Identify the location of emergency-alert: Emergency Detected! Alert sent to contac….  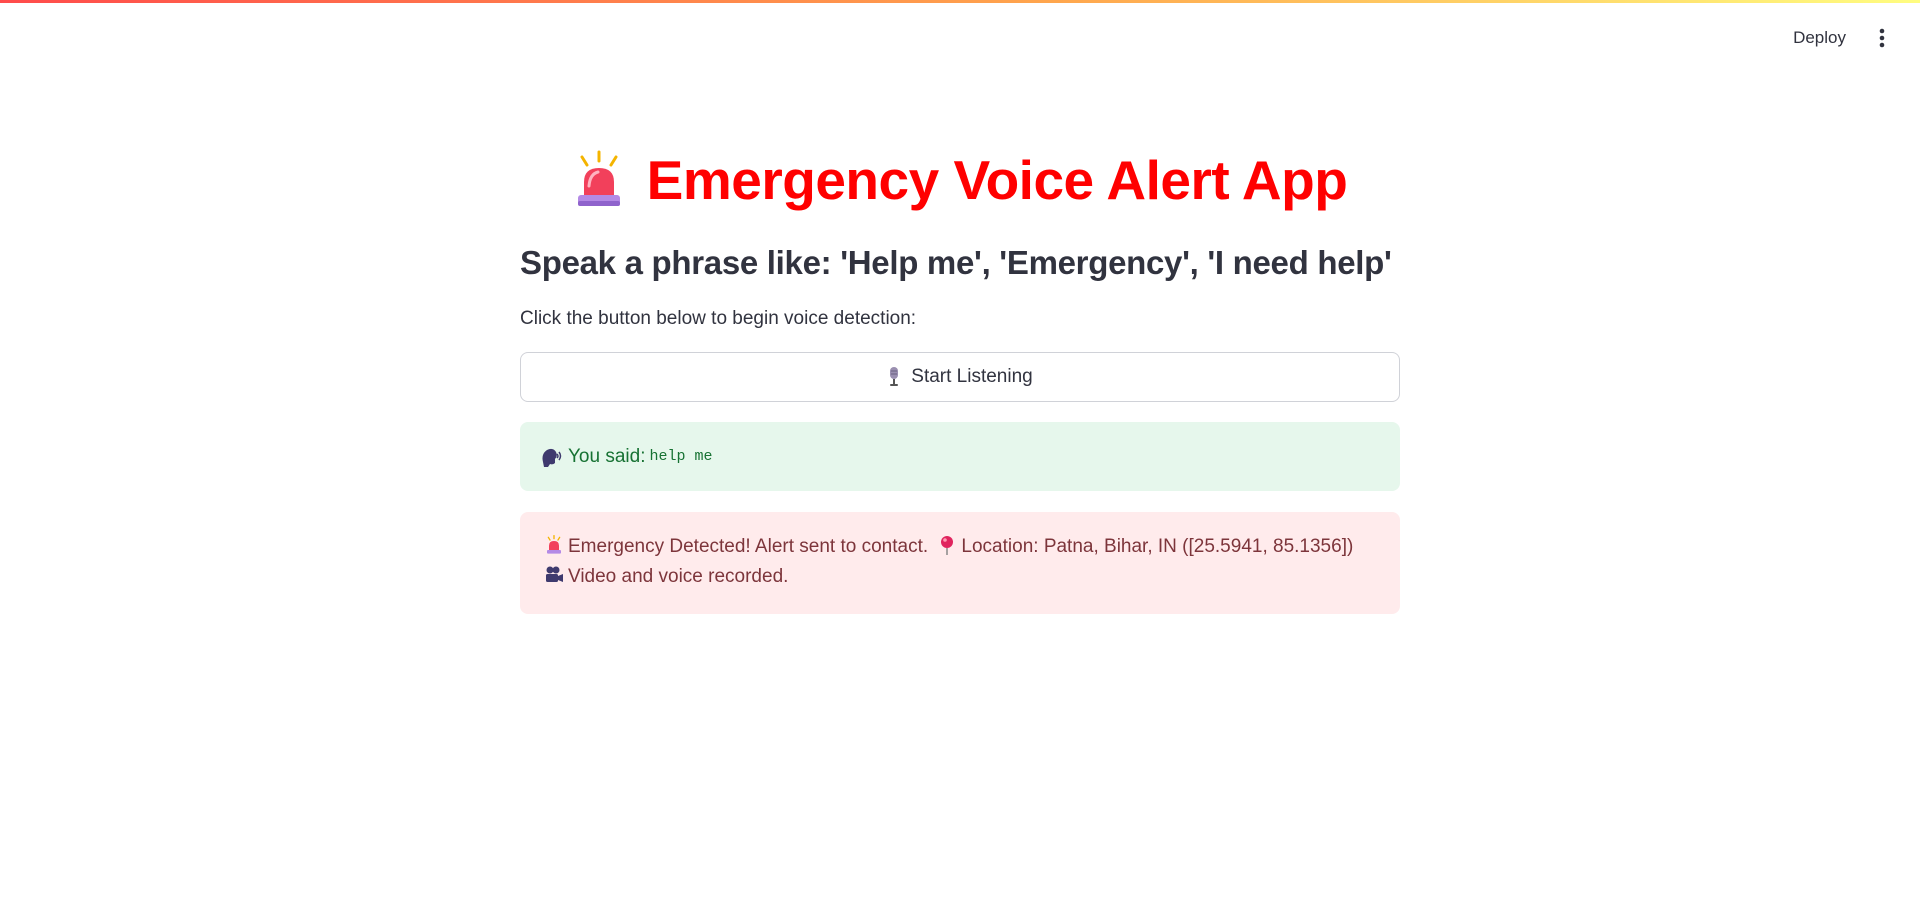
(960, 563).